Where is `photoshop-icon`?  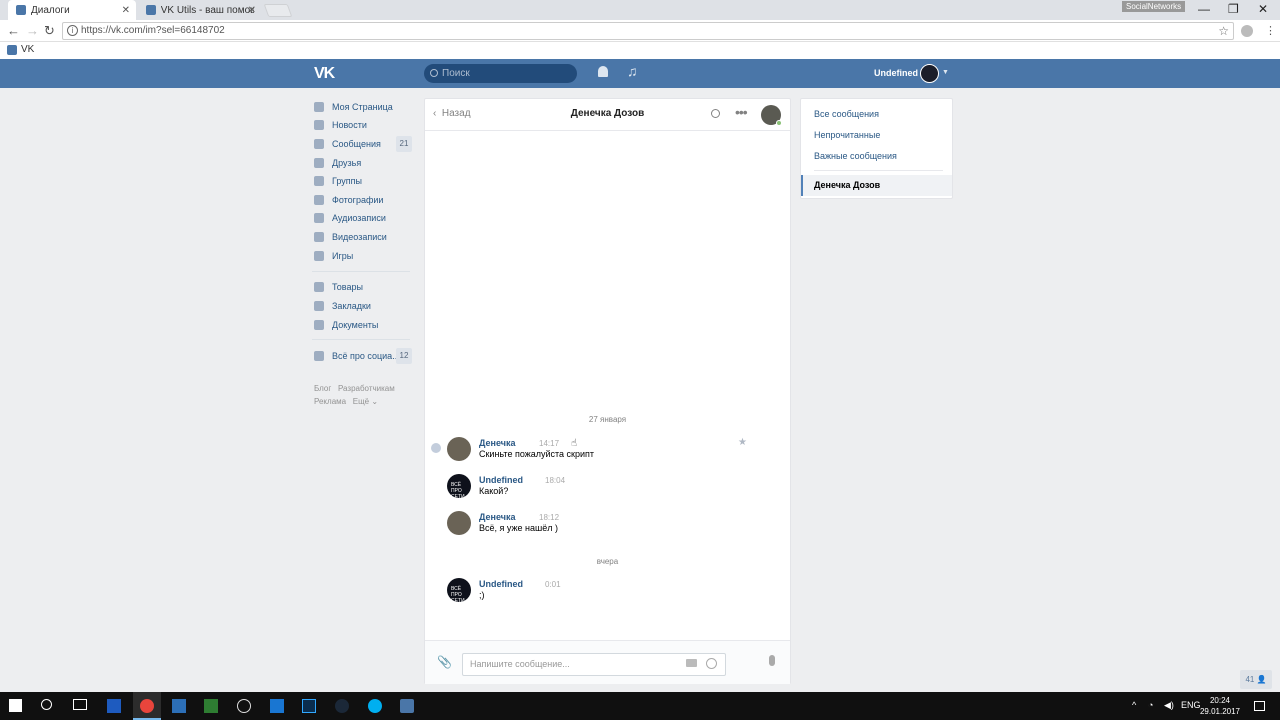
photoshop-icon is located at coordinates (309, 706).